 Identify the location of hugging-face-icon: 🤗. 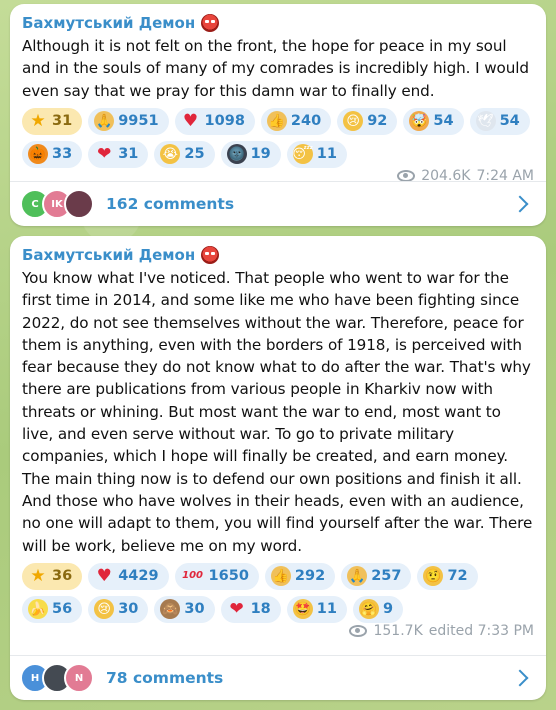
(368, 609).